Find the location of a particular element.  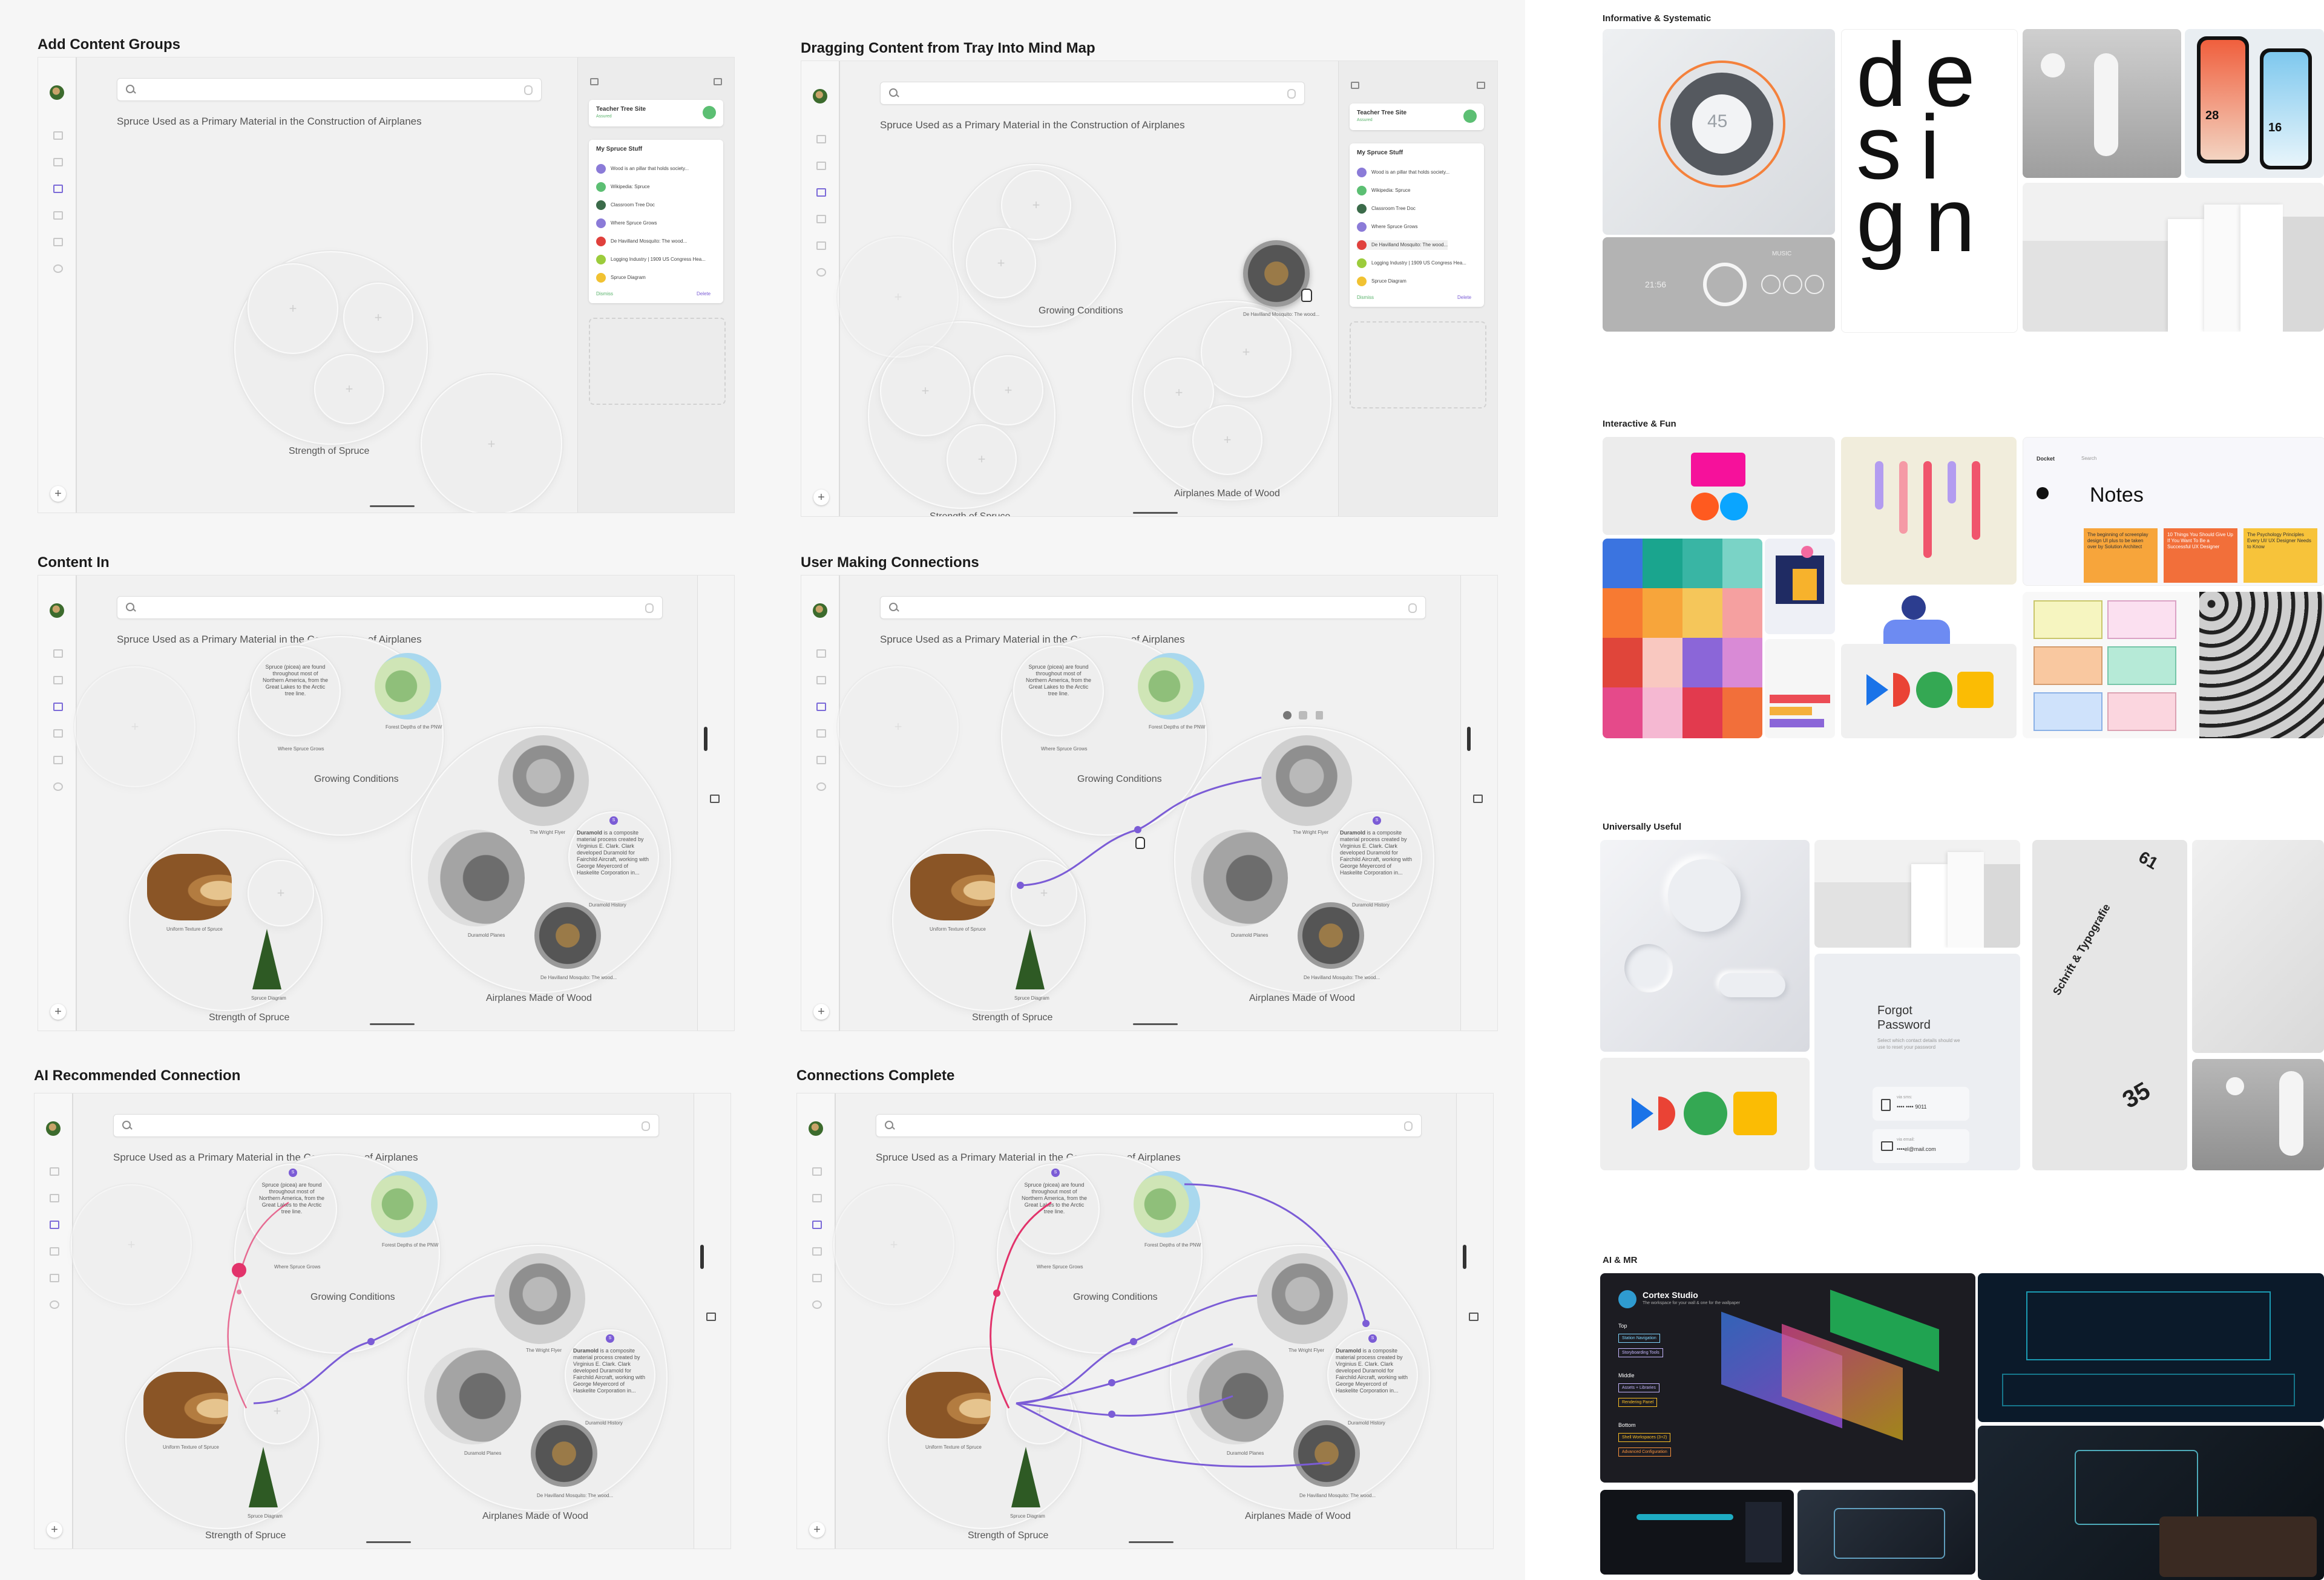

tray-dropzone is located at coordinates (1418, 364).